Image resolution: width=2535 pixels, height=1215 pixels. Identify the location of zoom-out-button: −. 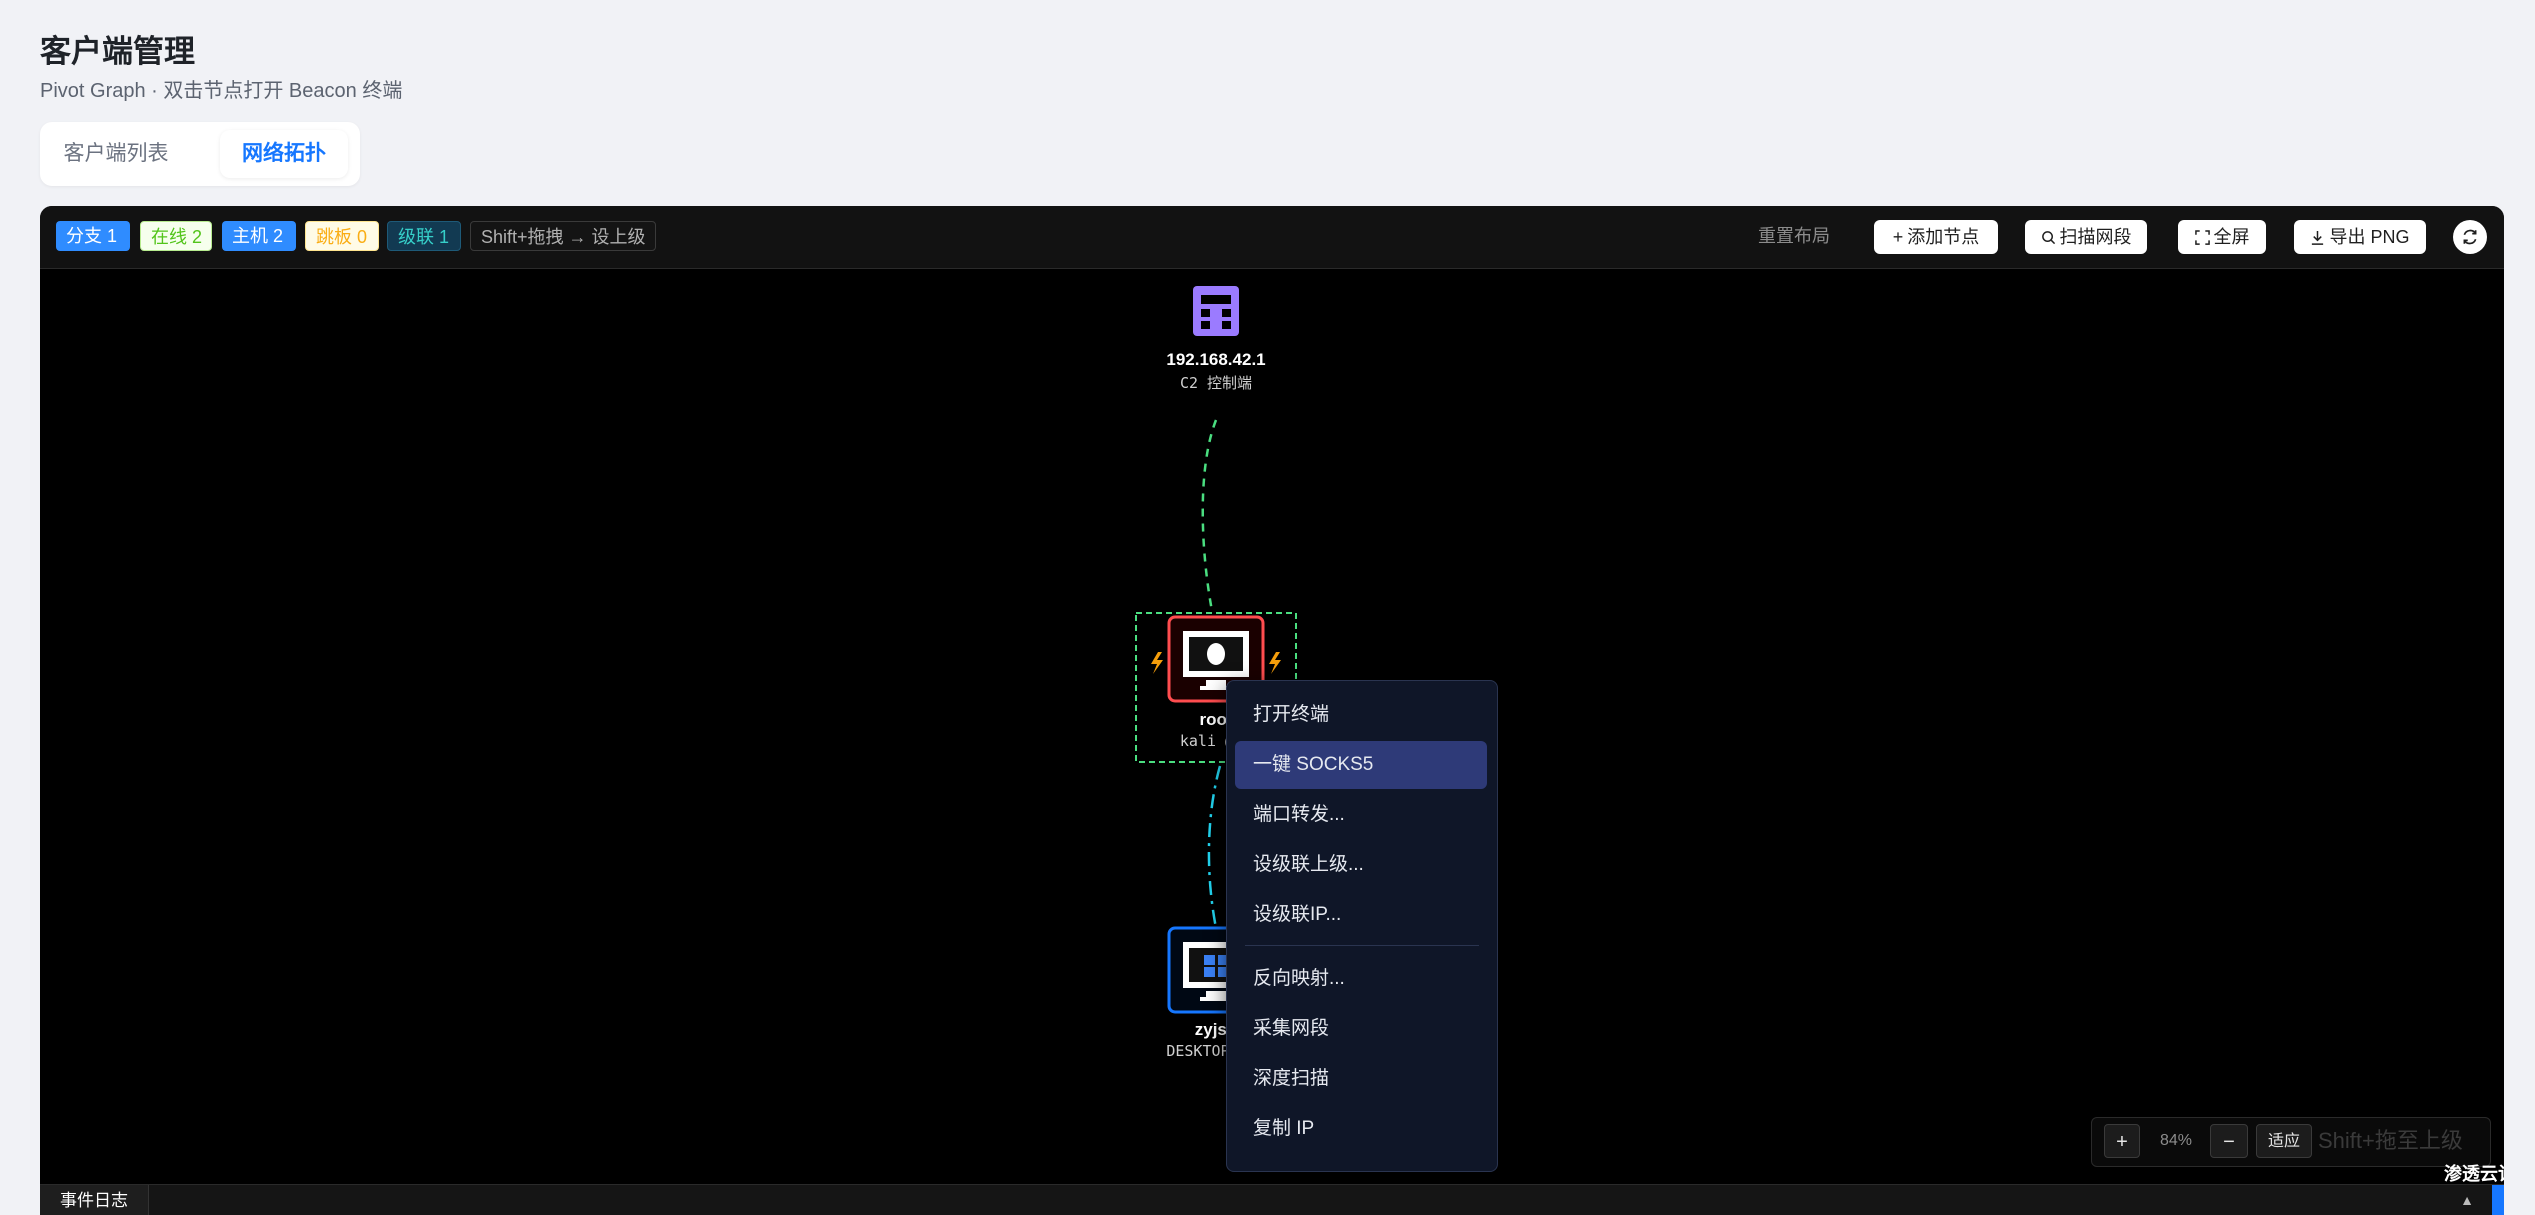
(2229, 1141).